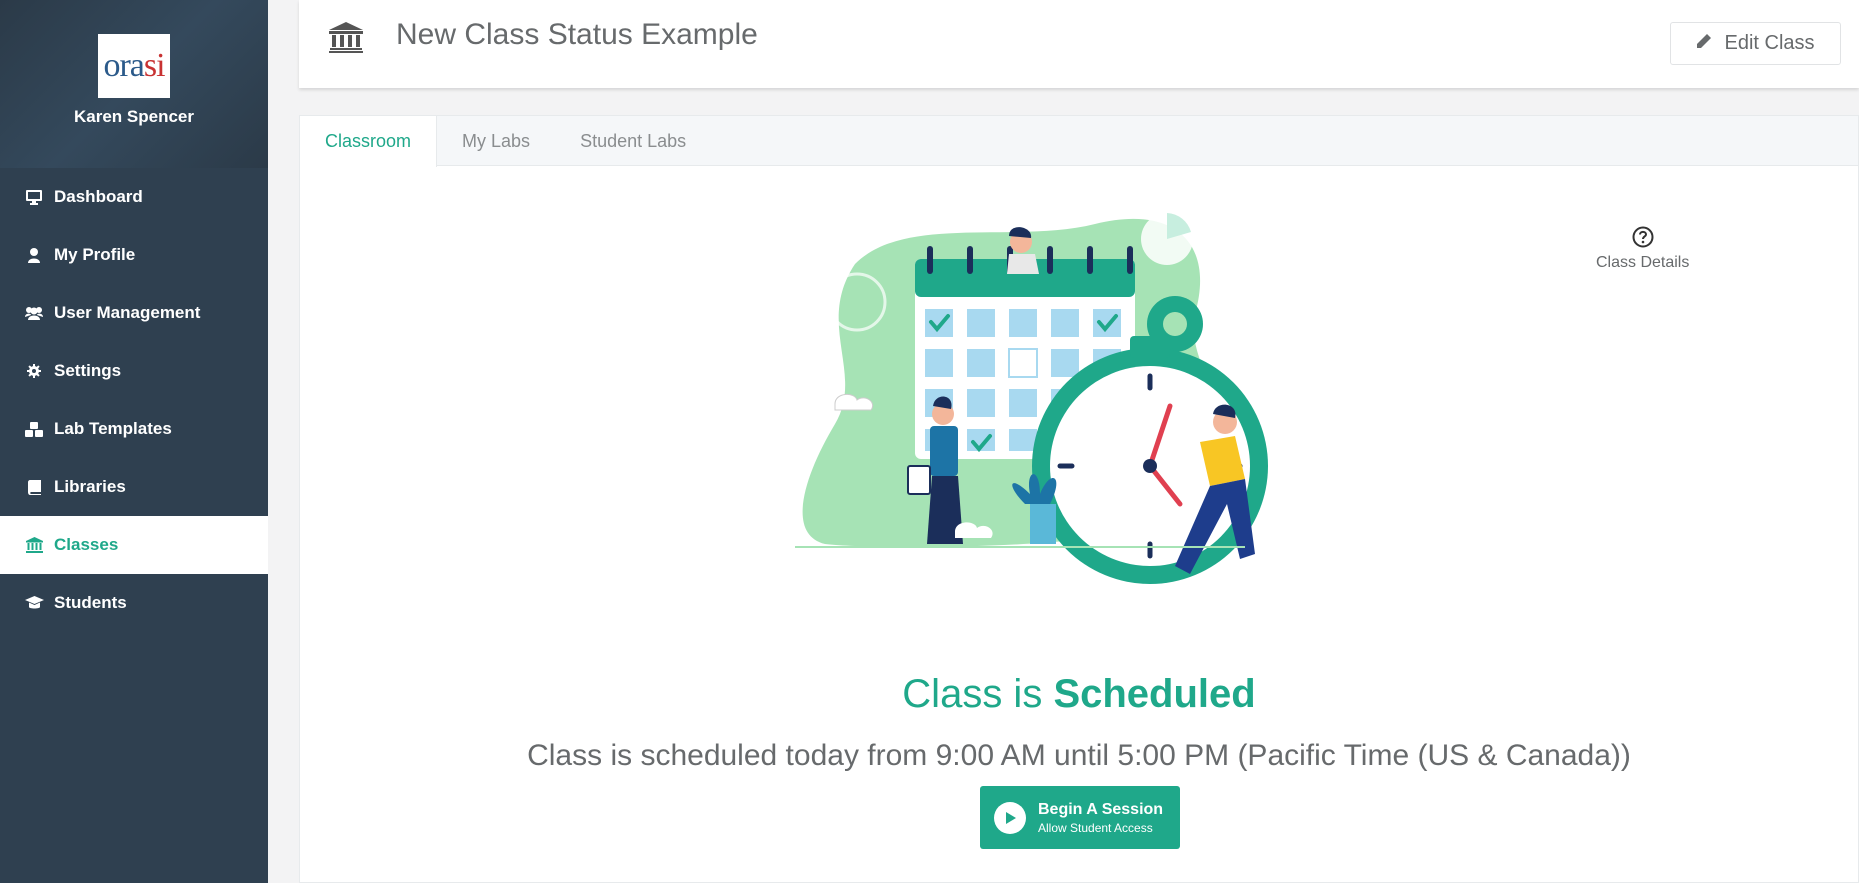 The image size is (1859, 883). I want to click on user-name: Karen Spencer, so click(134, 117).